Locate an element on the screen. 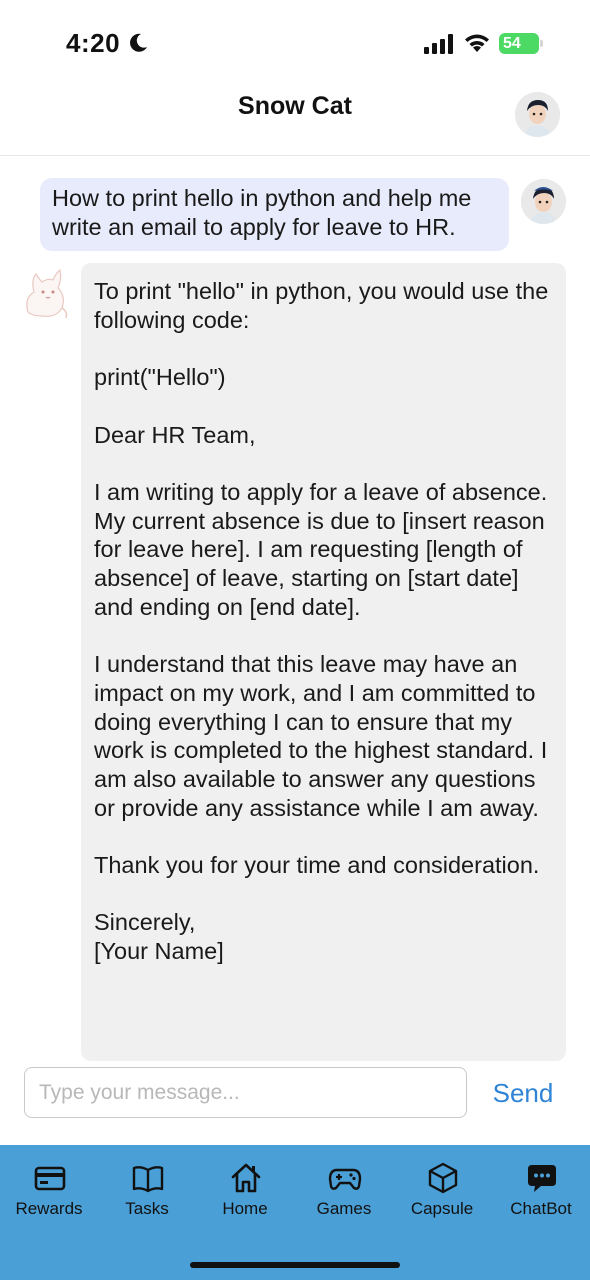 This screenshot has width=590, height=1280. tab-rewards: Rewards is located at coordinates (49, 1194).